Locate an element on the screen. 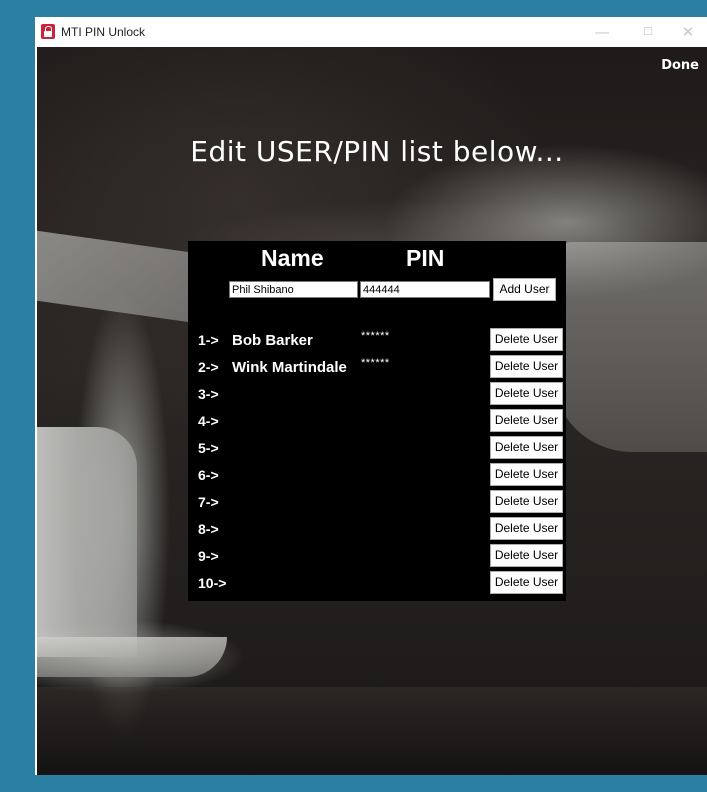  row-number: 10-> is located at coordinates (212, 583).